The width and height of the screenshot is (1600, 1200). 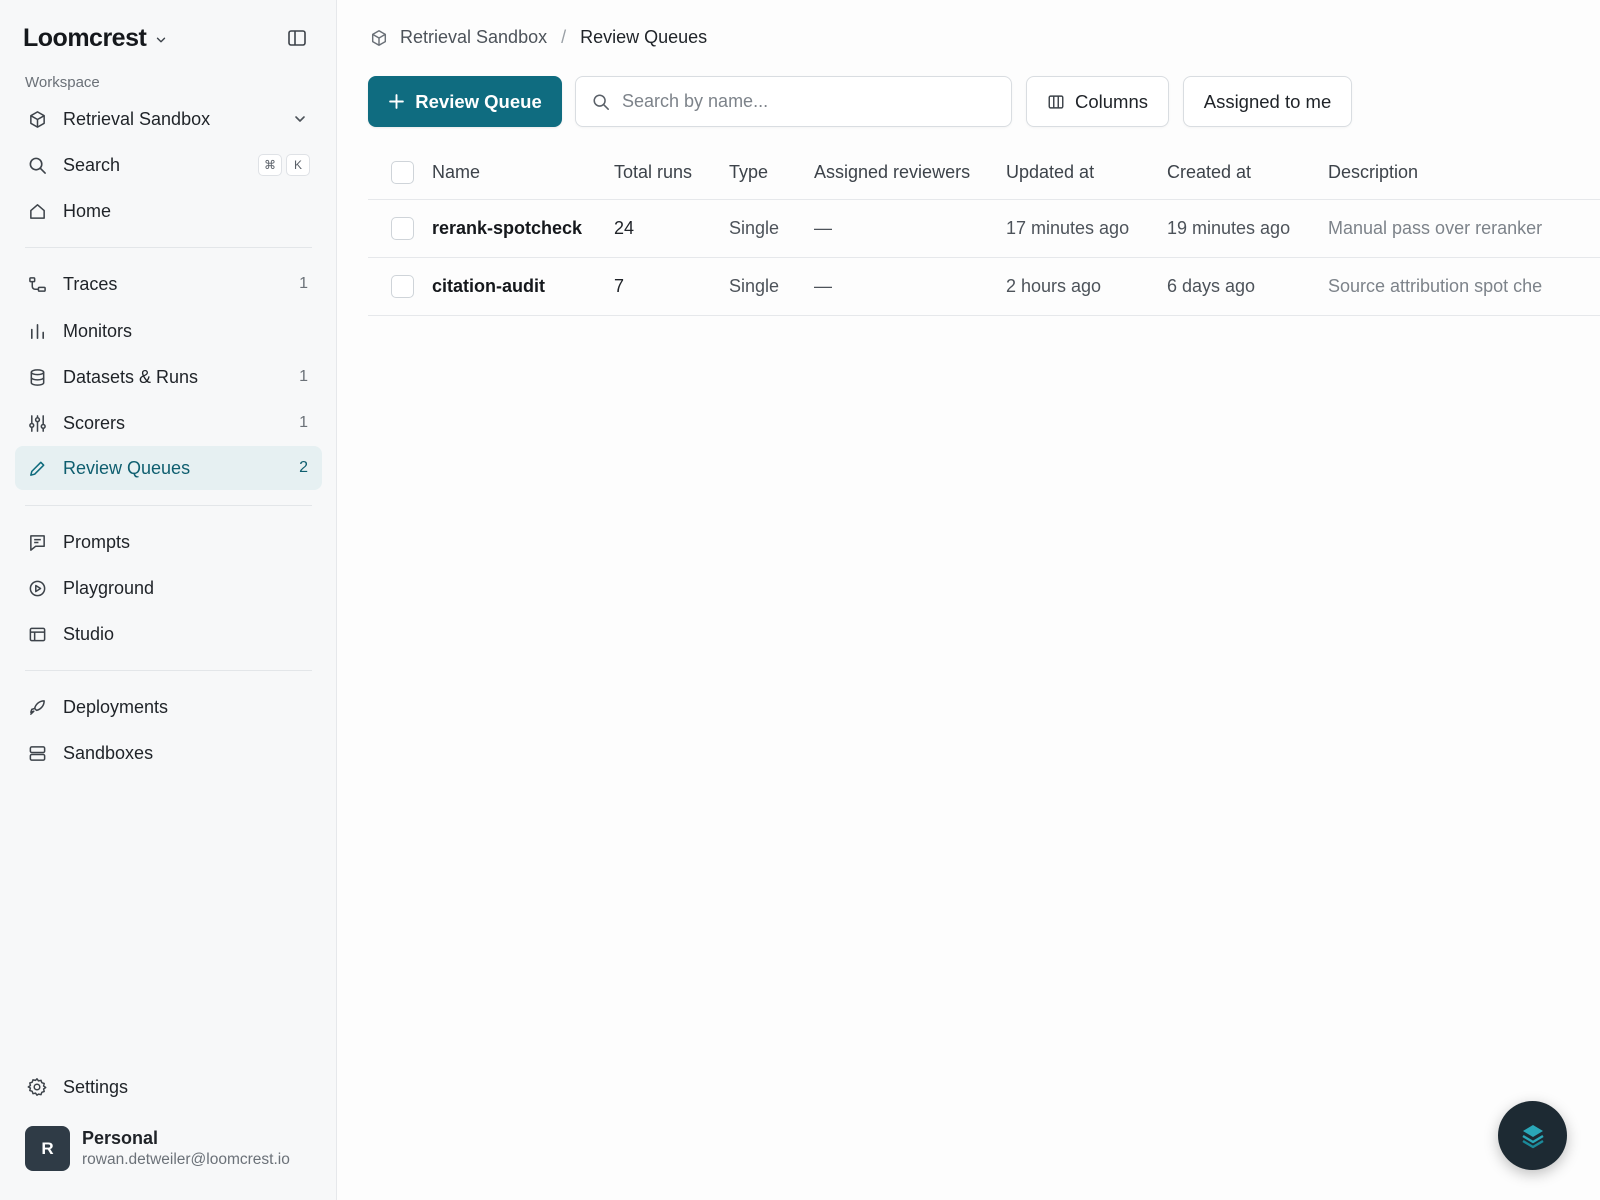 I want to click on sidebar-item-label: Sandboxes, so click(x=108, y=752).